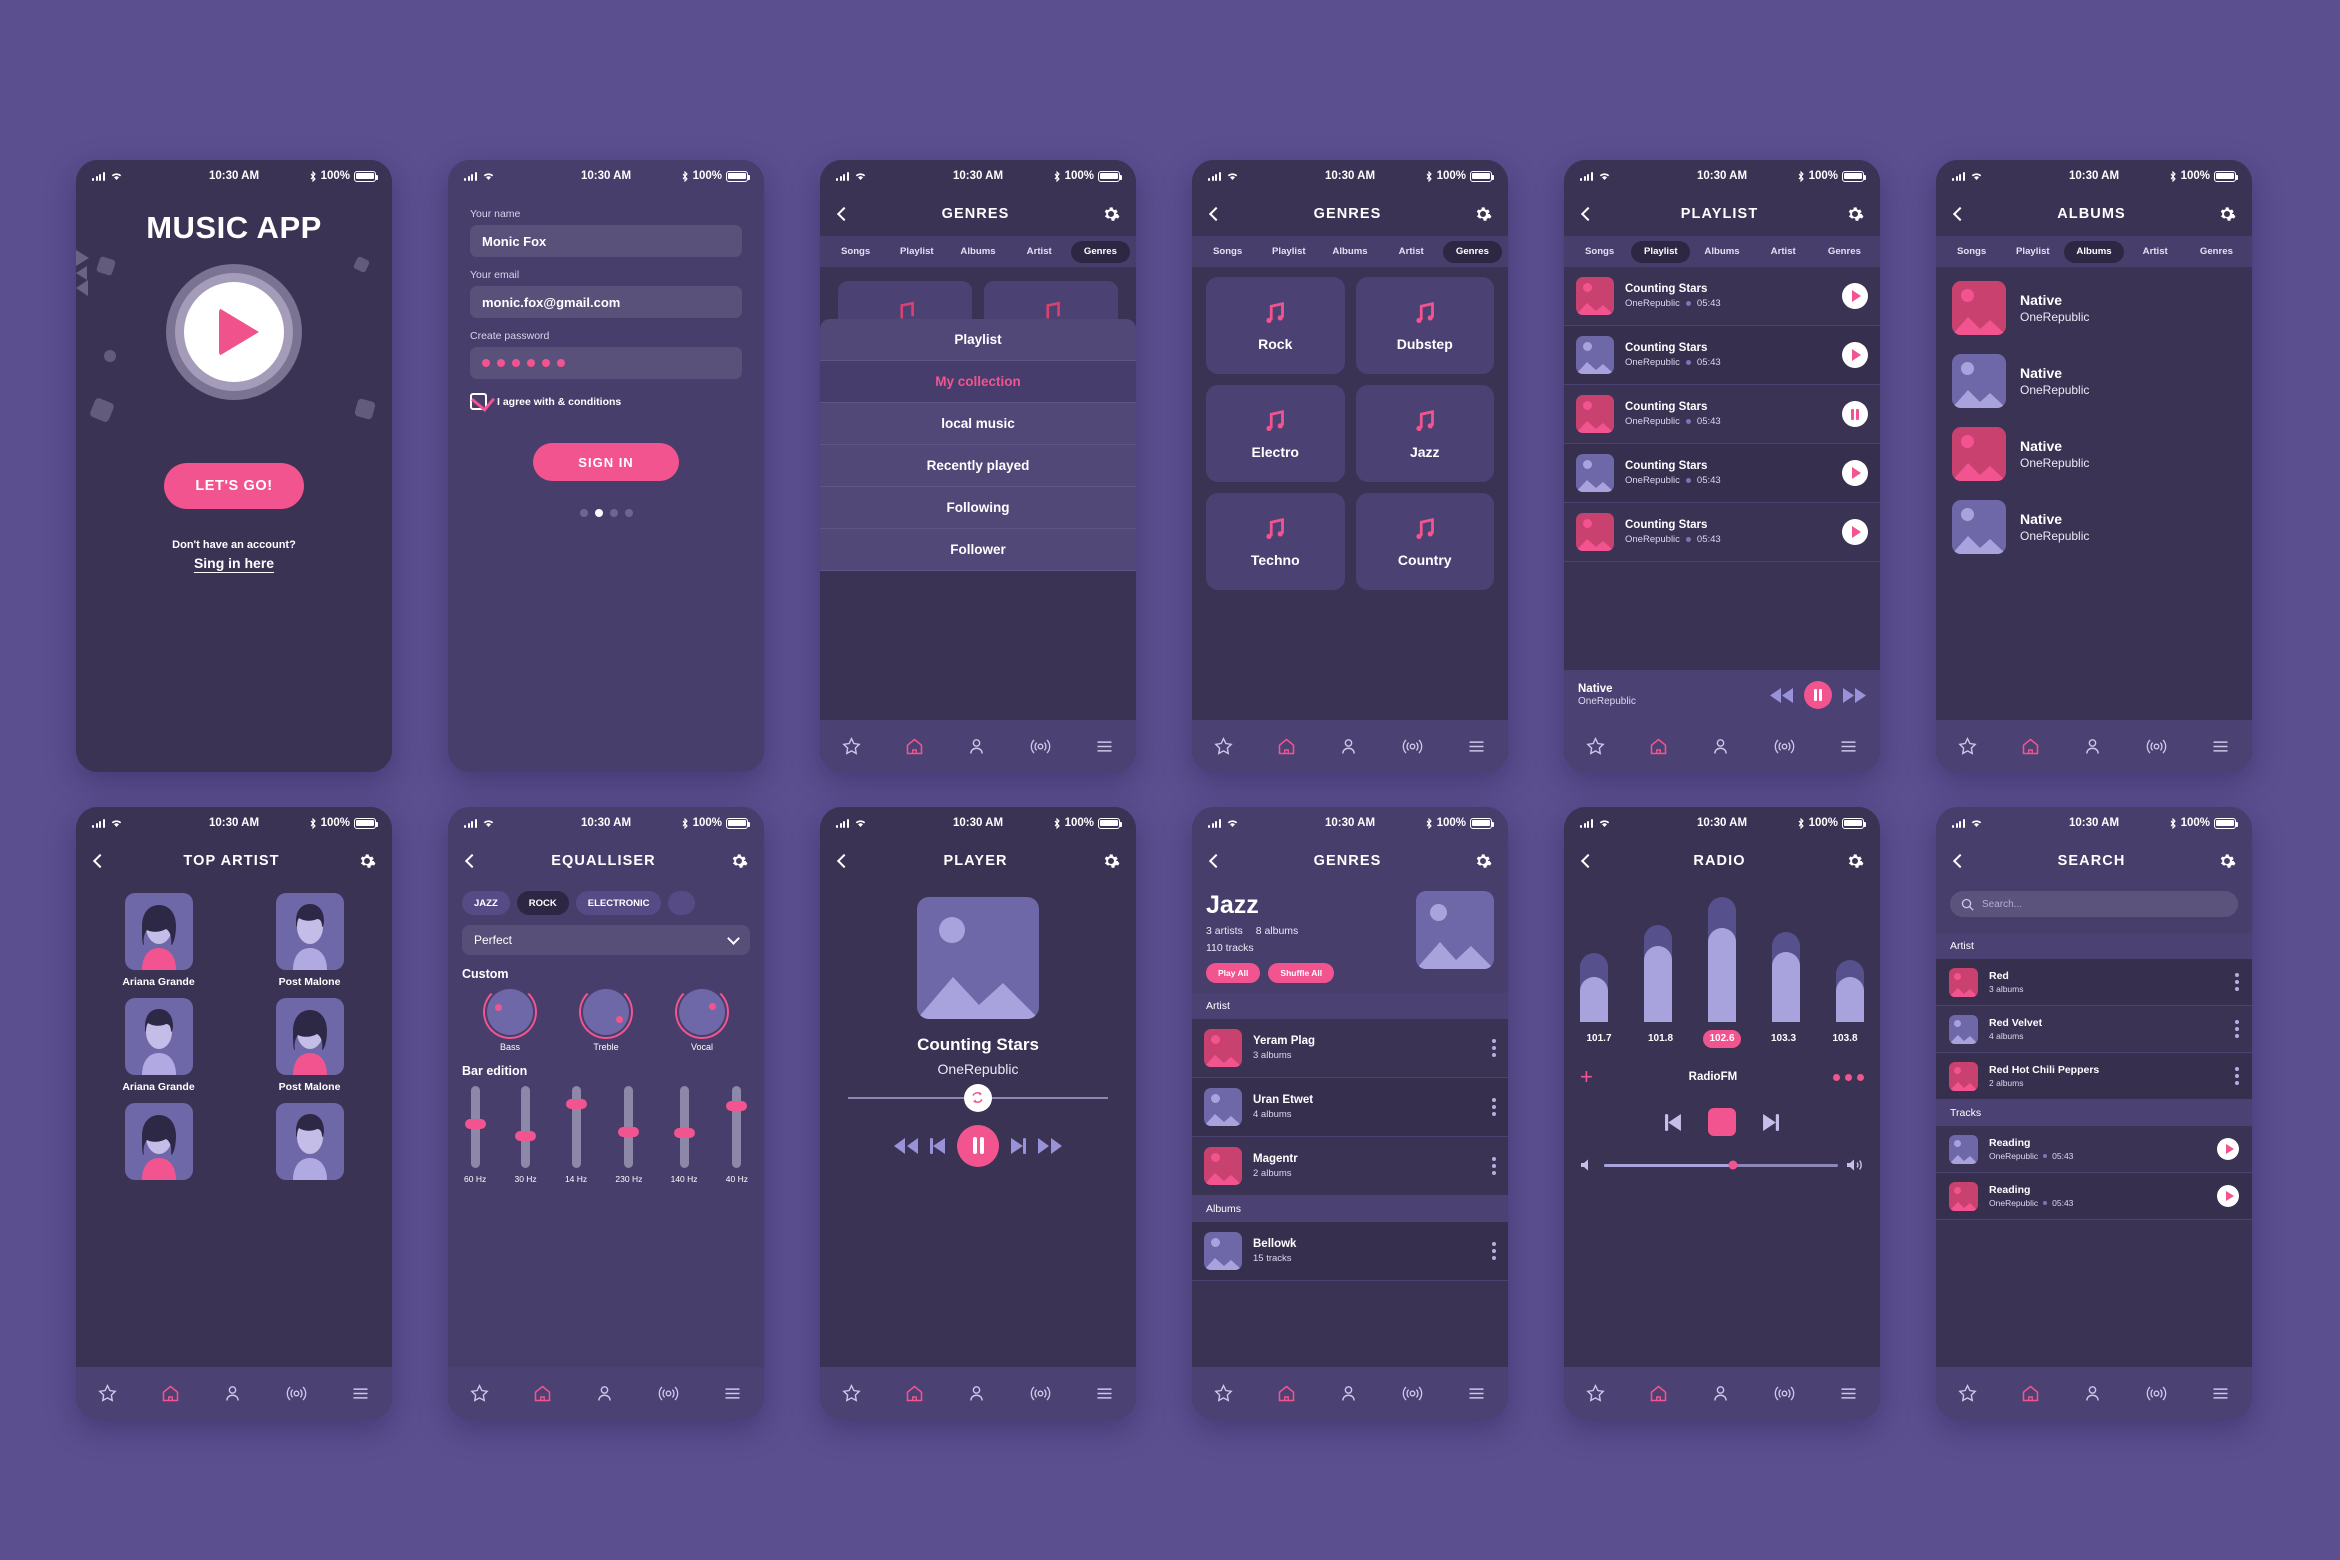  What do you see at coordinates (1424, 541) in the screenshot?
I see `genre-tile-country: Country` at bounding box center [1424, 541].